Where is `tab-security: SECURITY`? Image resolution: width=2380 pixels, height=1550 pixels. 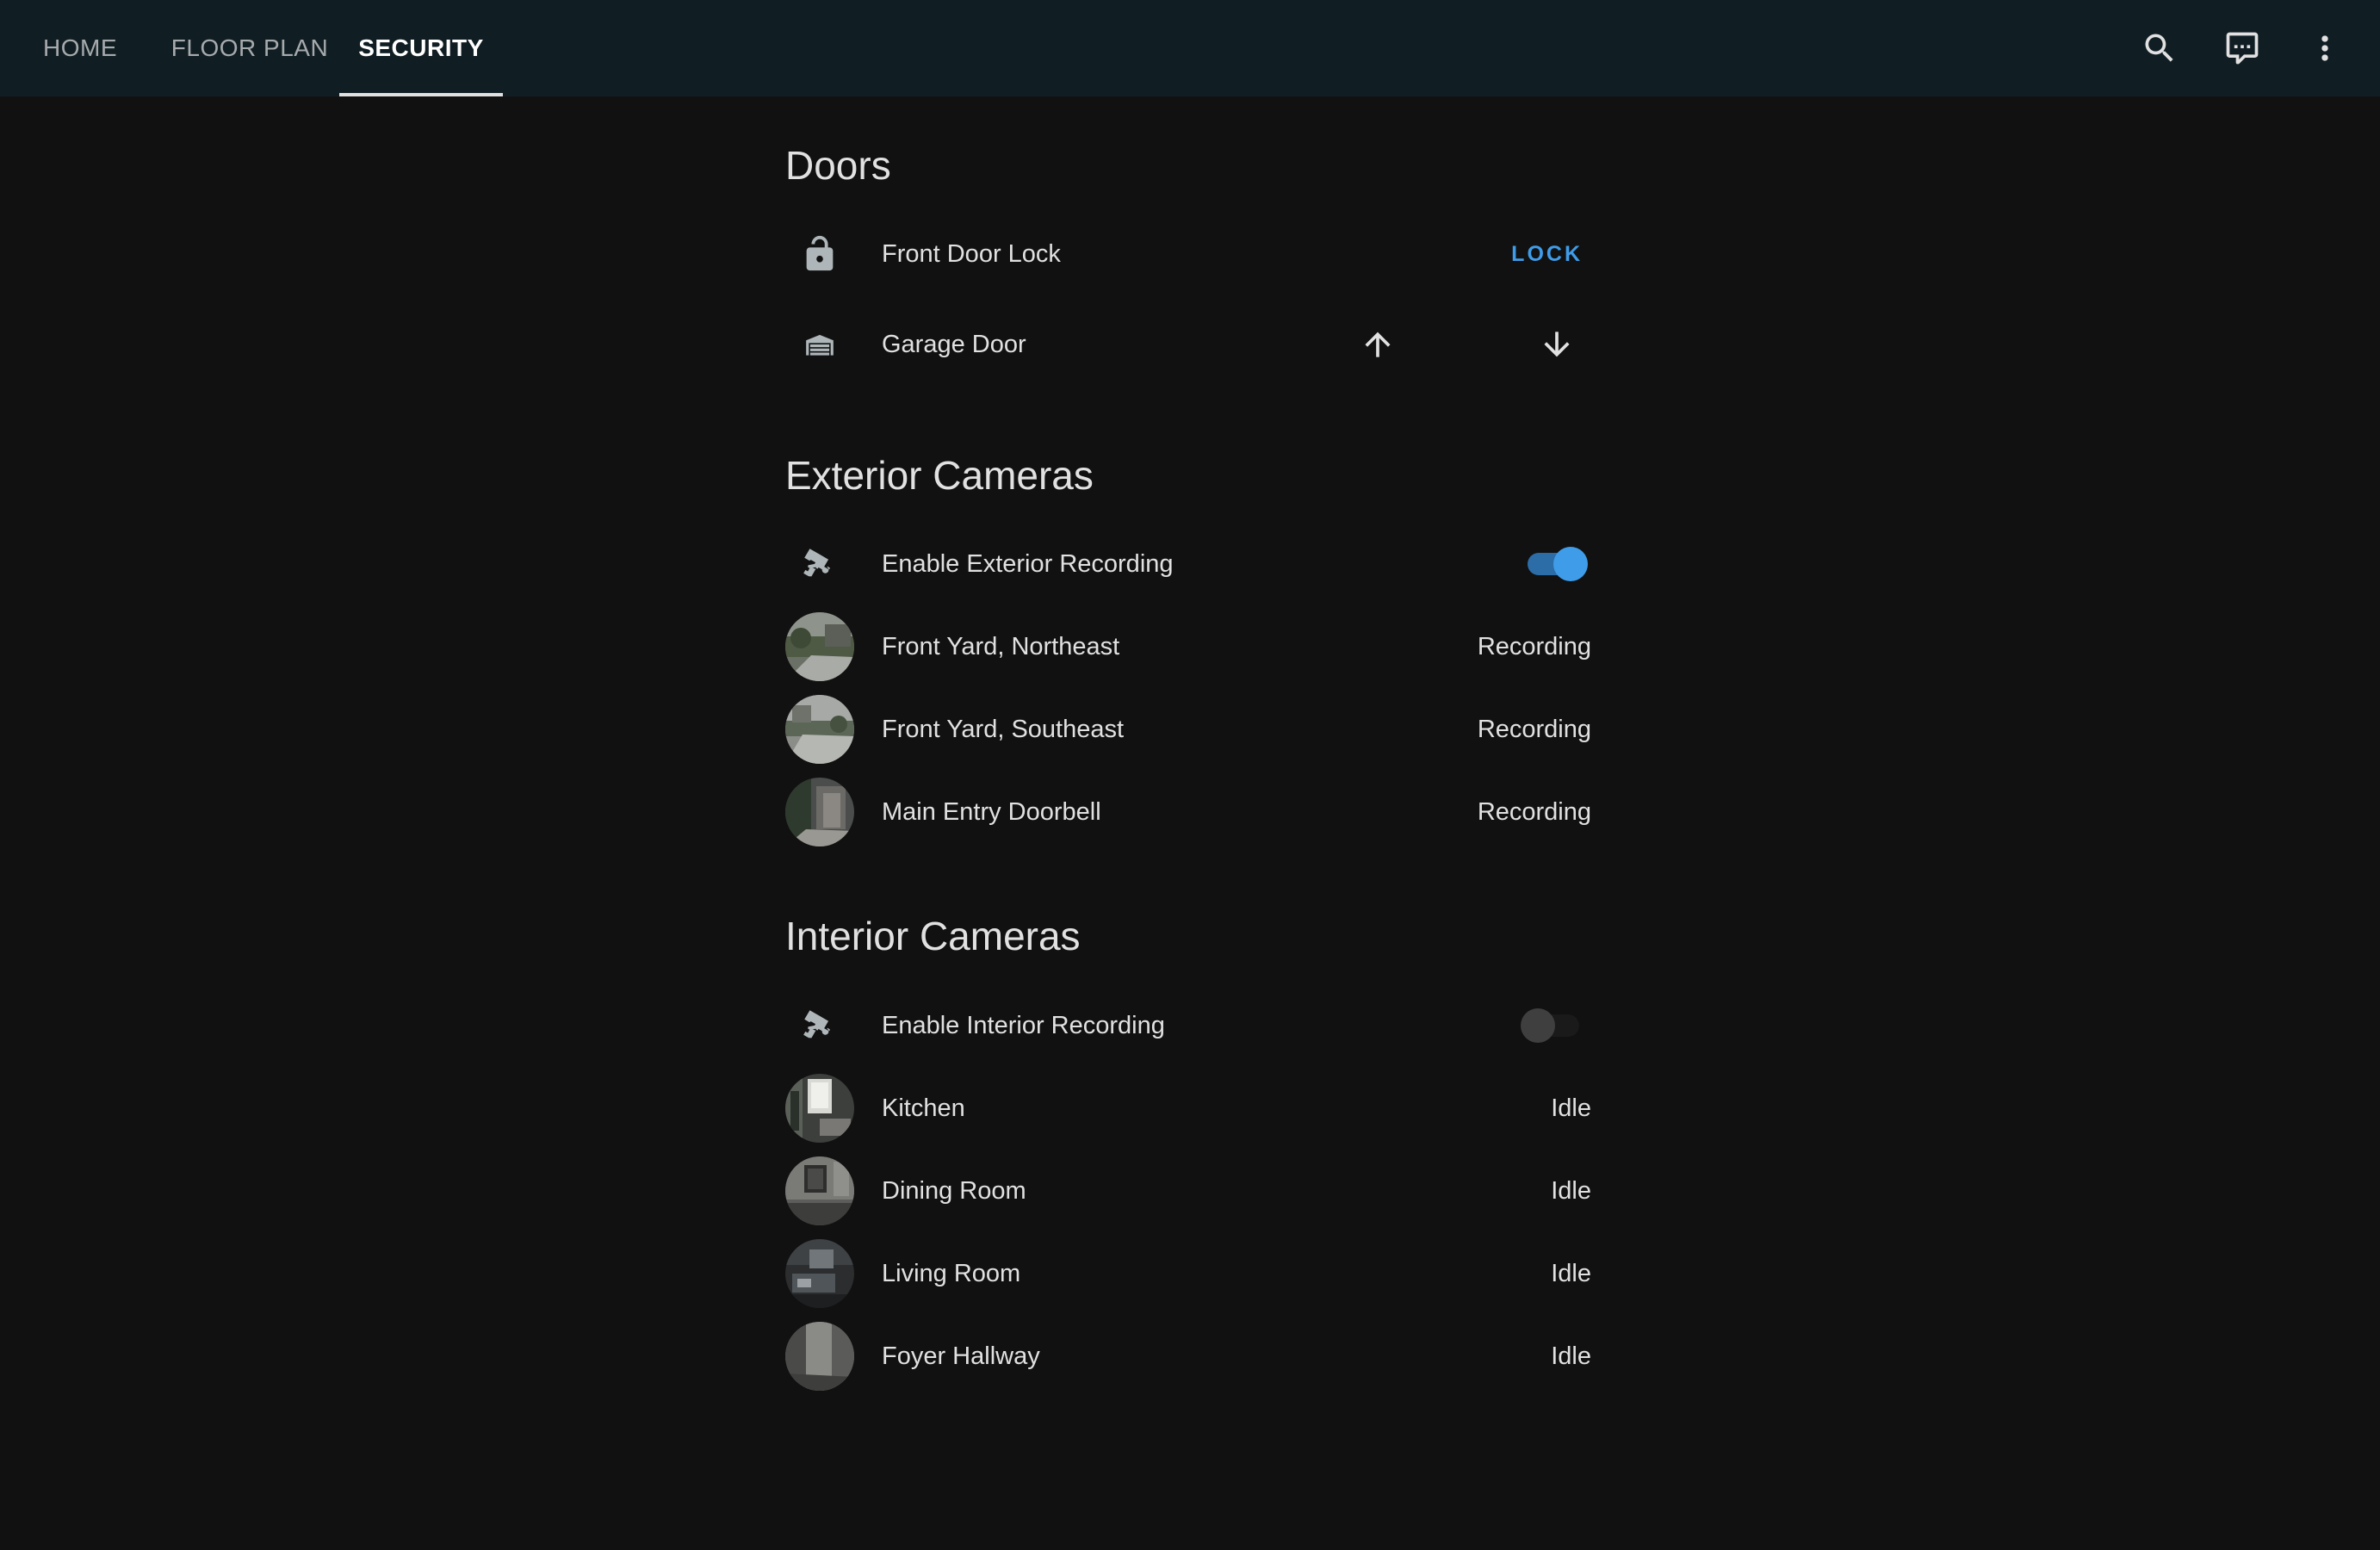 tab-security: SECURITY is located at coordinates (421, 48).